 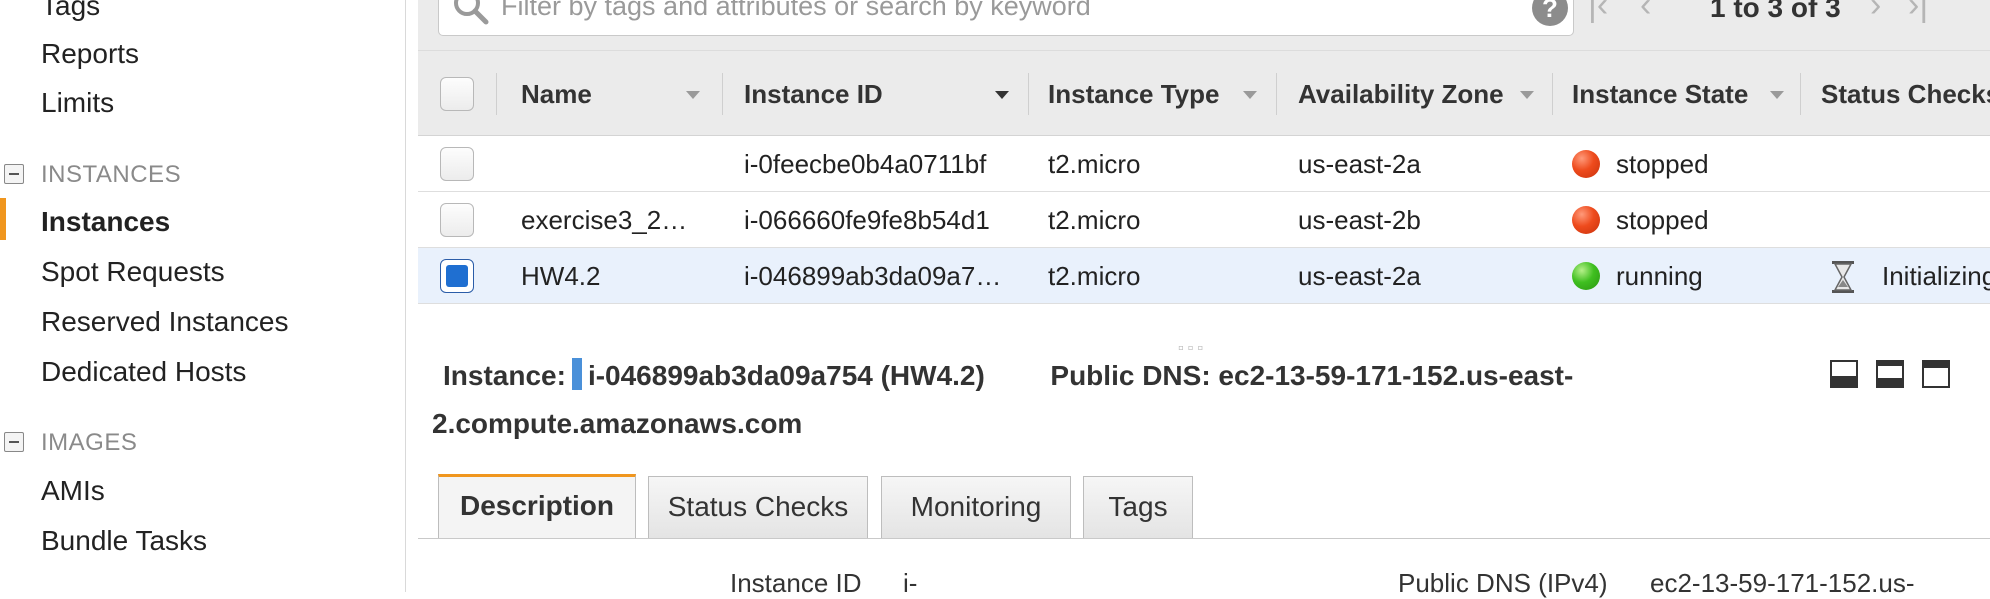 I want to click on column-header-availability-zone: Availability Zone, so click(x=1401, y=94).